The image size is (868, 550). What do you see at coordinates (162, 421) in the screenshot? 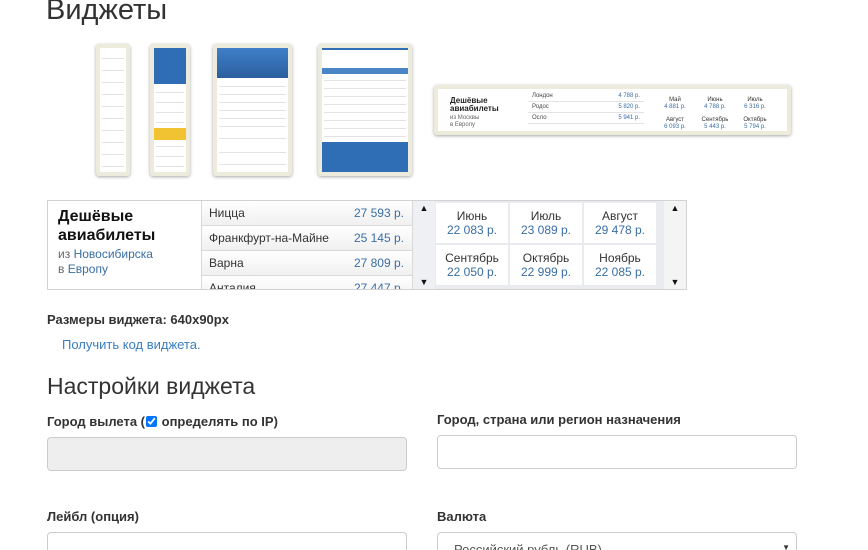
I see `departure-city-label: Город вылета ( определять по IP)` at bounding box center [162, 421].